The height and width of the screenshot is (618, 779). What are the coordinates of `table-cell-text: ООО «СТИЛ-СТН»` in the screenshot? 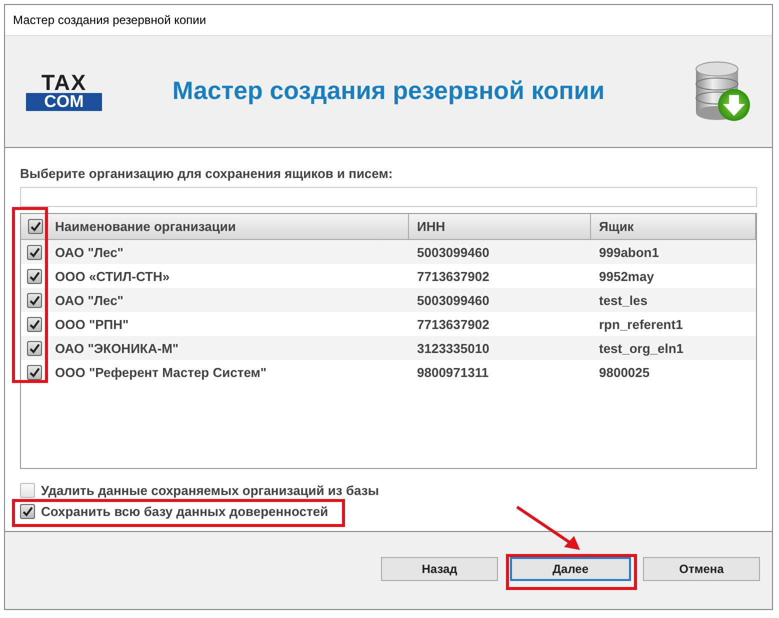 It's located at (112, 276).